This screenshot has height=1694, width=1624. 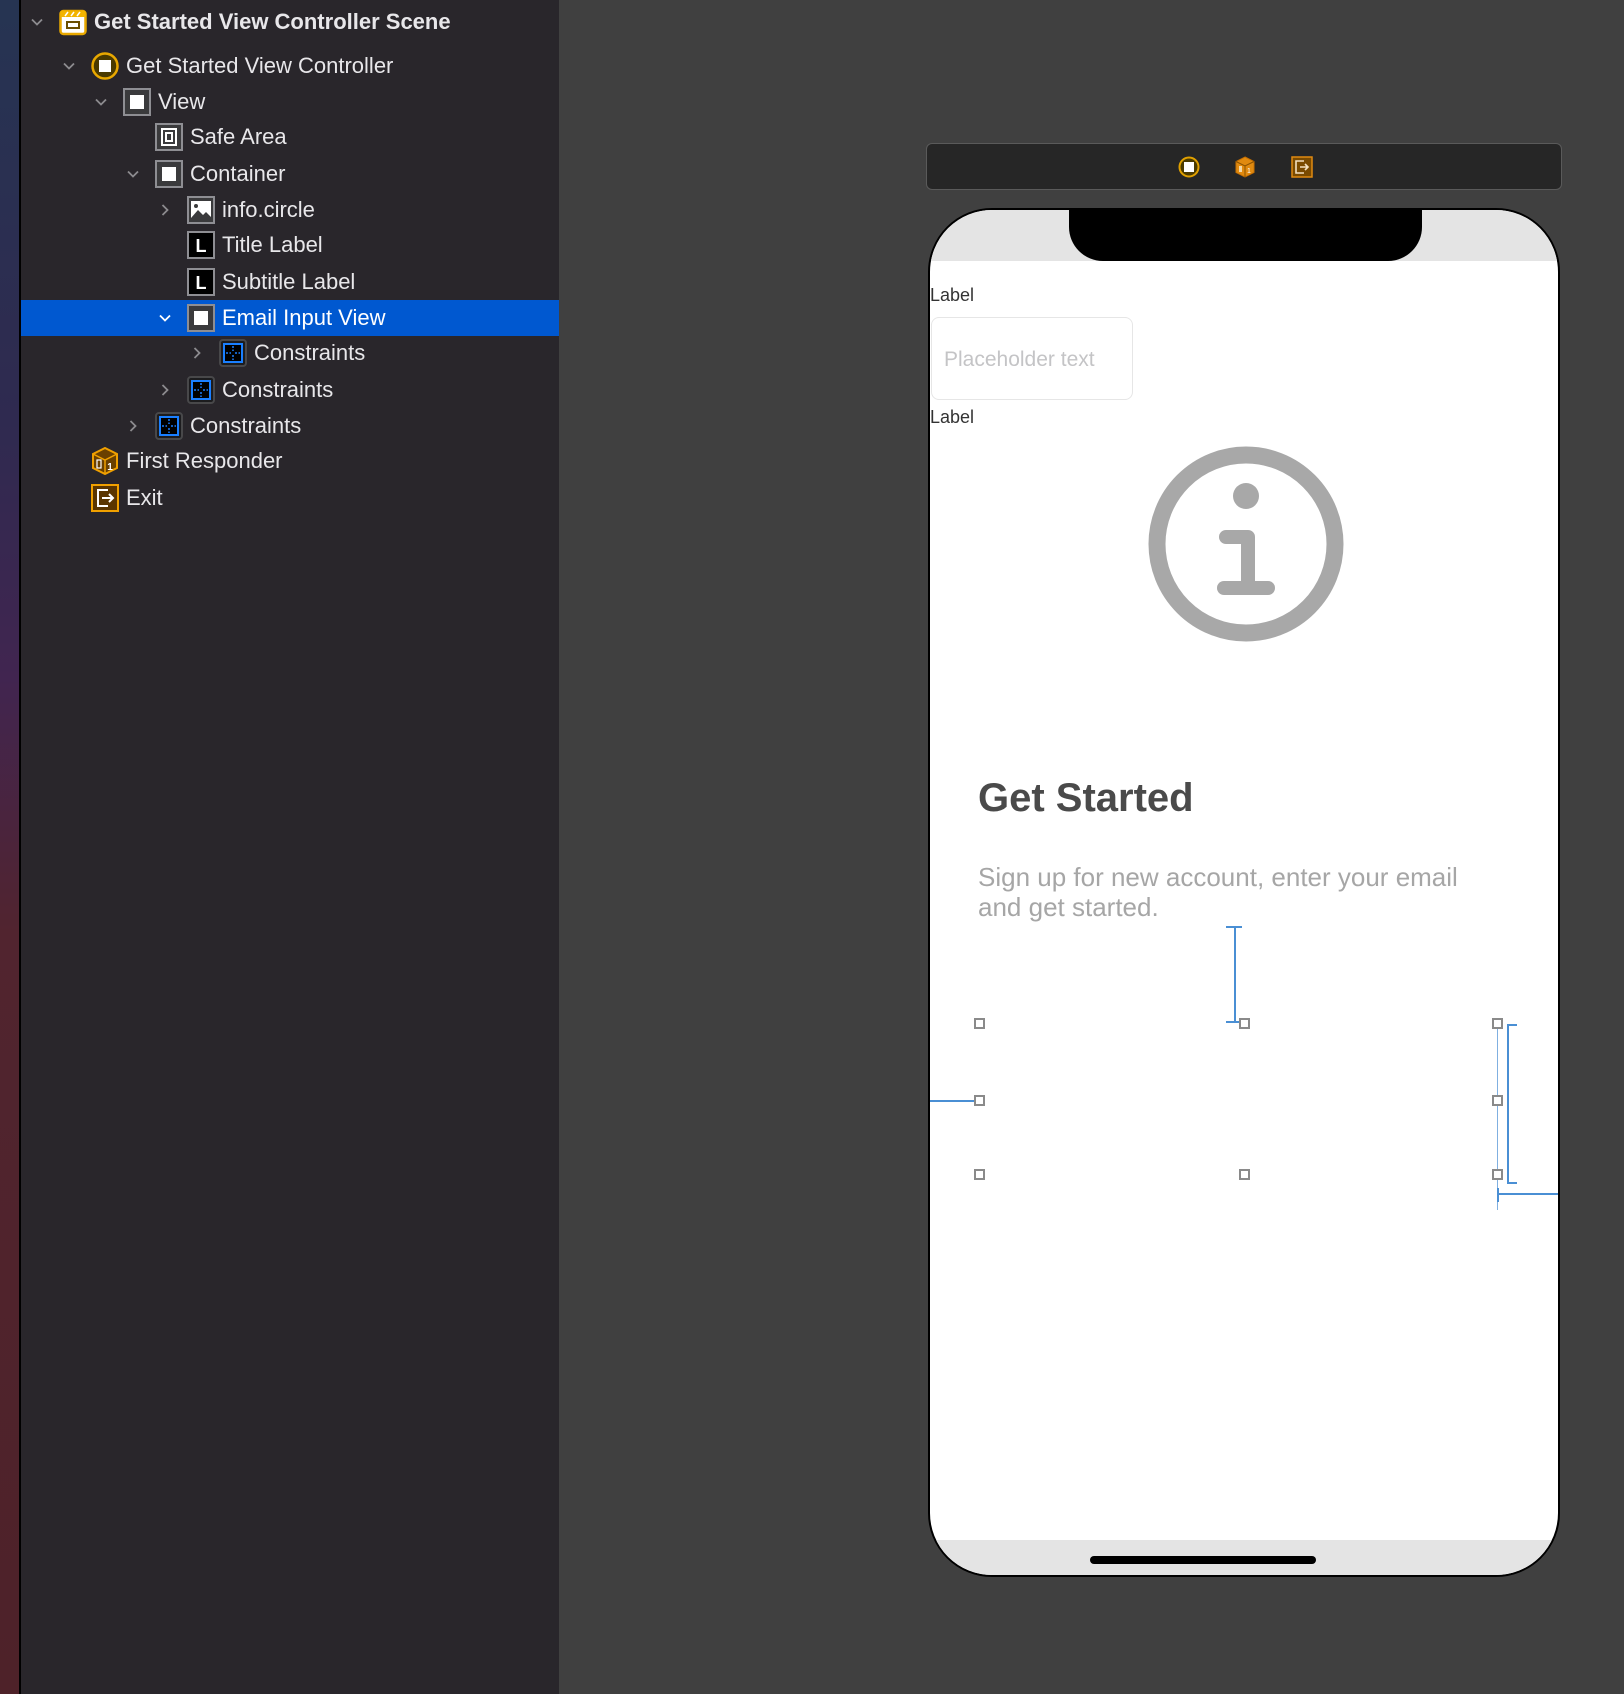 What do you see at coordinates (201, 210) in the screenshot?
I see `image-view-icon` at bounding box center [201, 210].